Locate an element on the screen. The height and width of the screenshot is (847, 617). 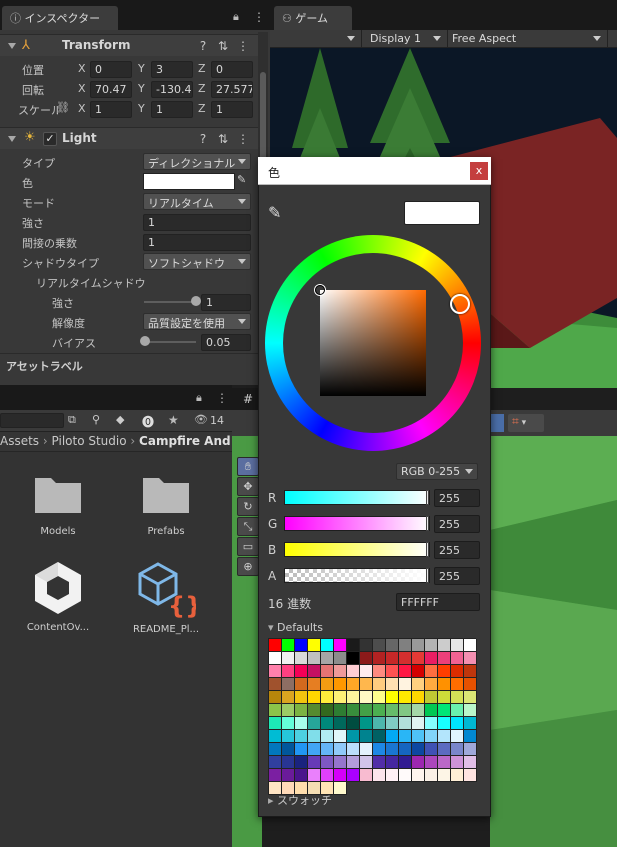
hex-field: FFFFFF is located at coordinates (438, 602).